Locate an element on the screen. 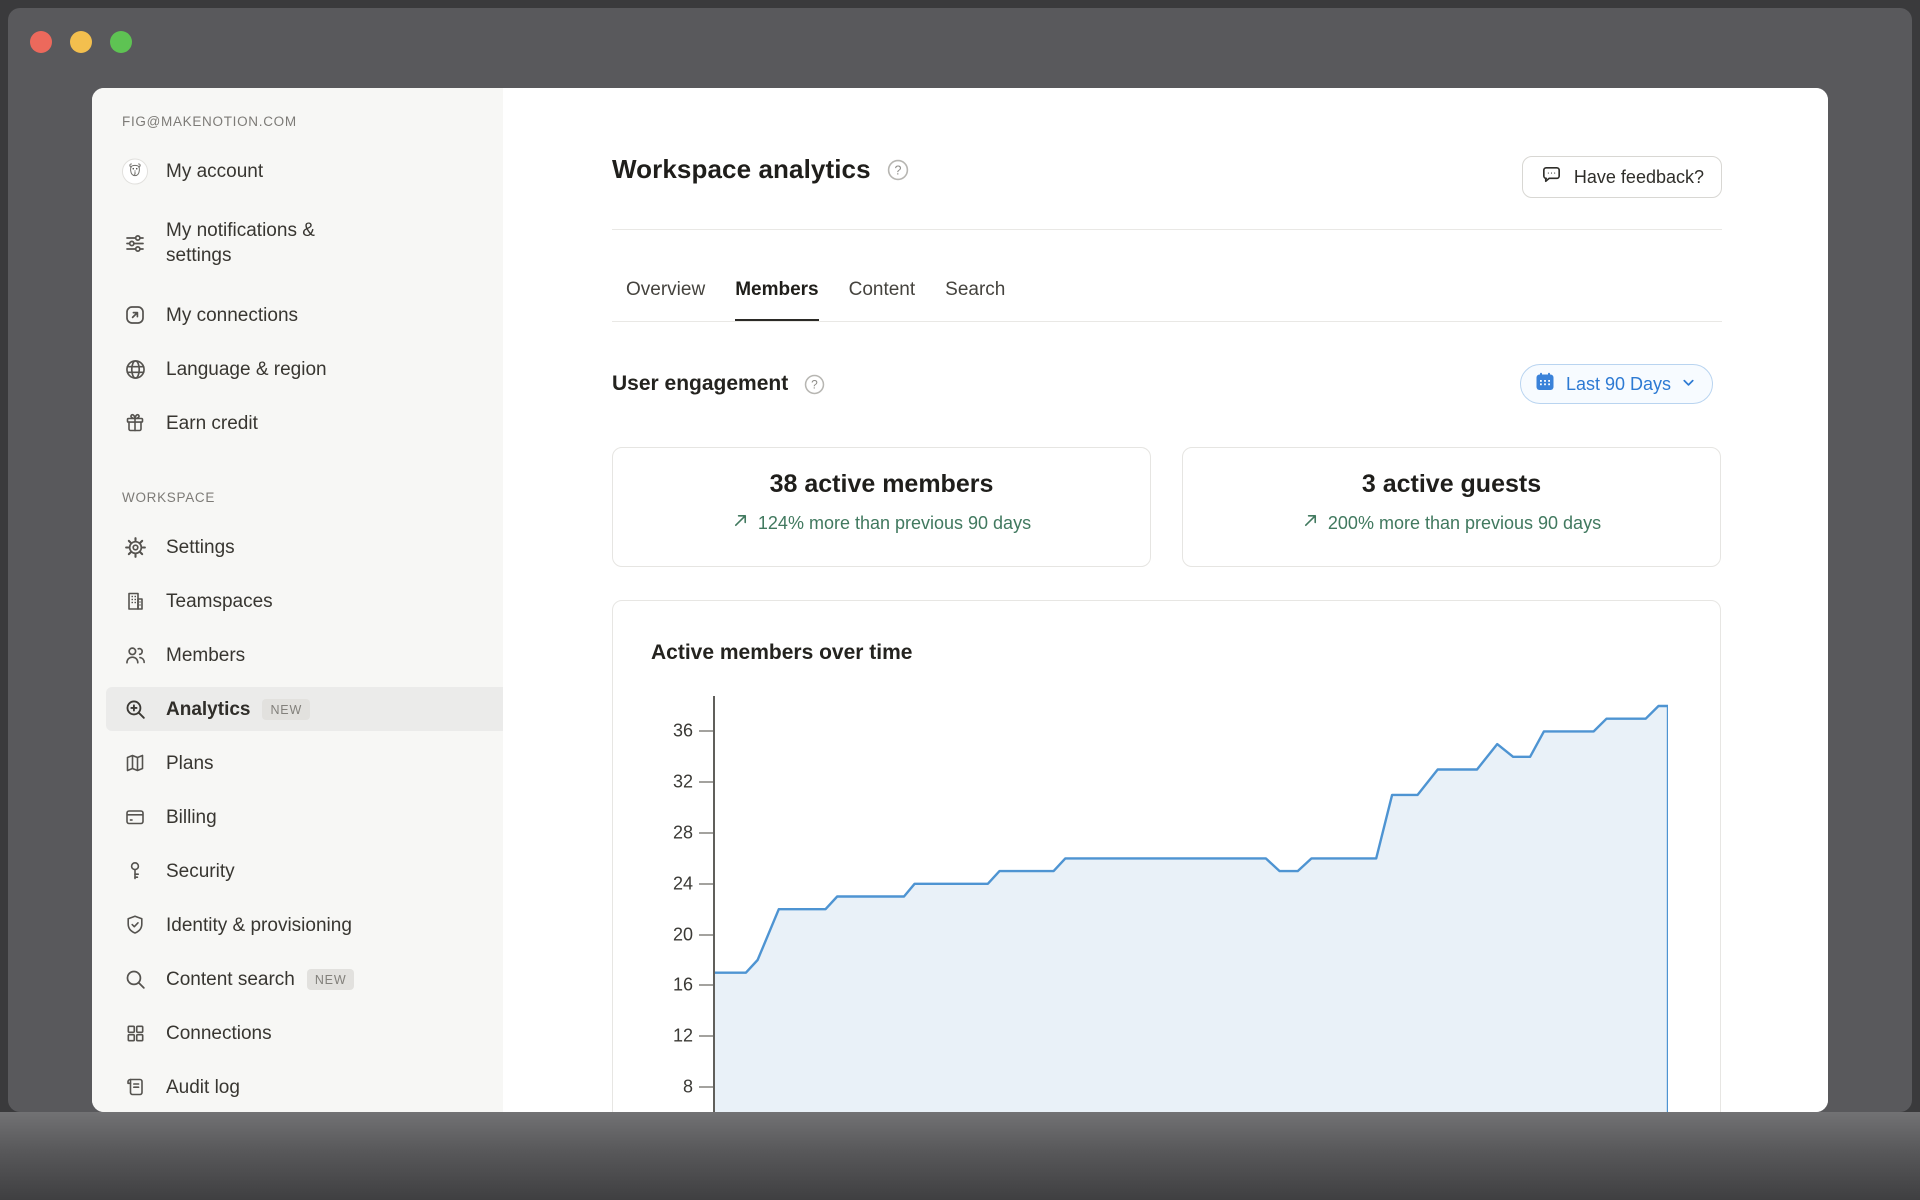  sidebar-item-settings: Settings is located at coordinates (304, 547).